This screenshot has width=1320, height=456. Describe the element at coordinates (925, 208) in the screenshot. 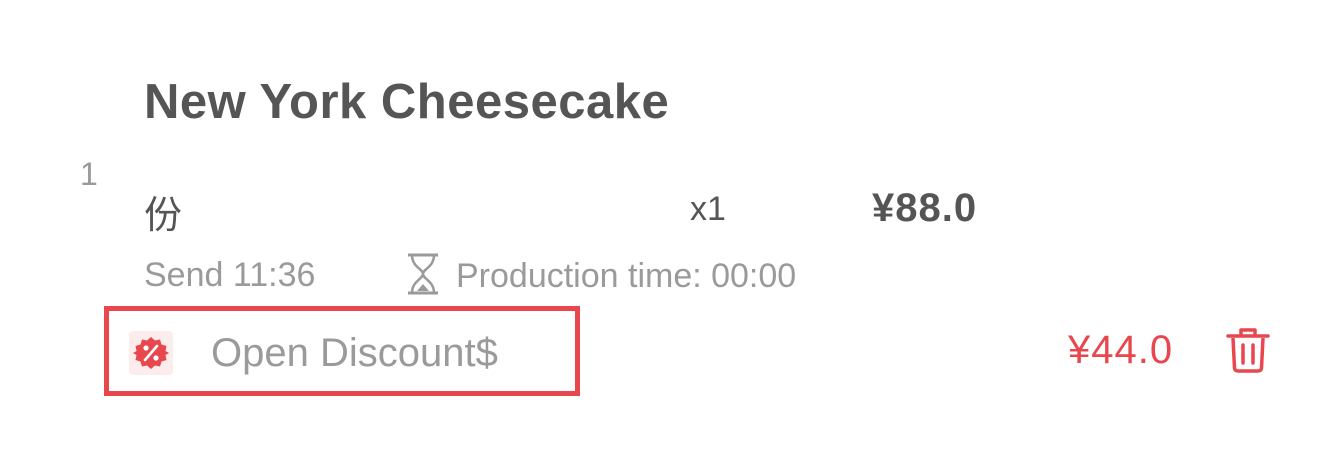

I see `item-price: ¥88.0` at that location.